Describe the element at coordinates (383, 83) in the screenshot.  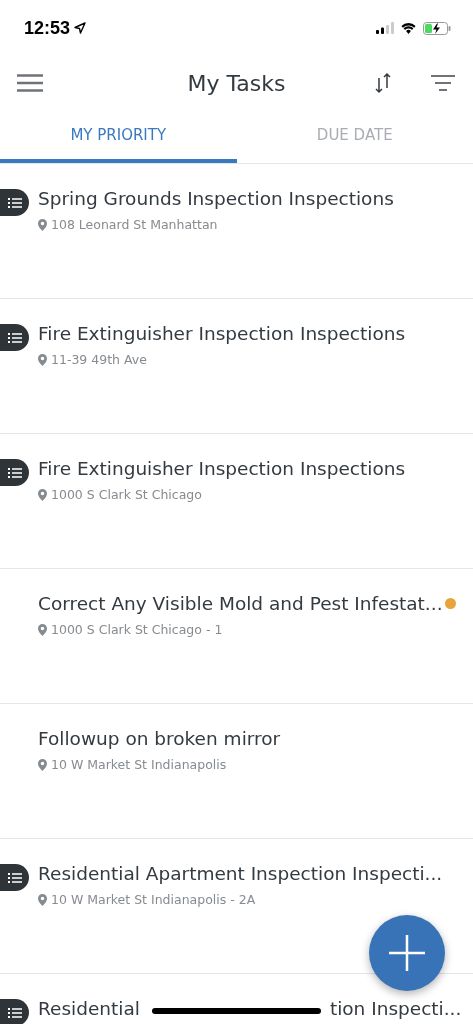
I see `sort-arrows-icon` at that location.